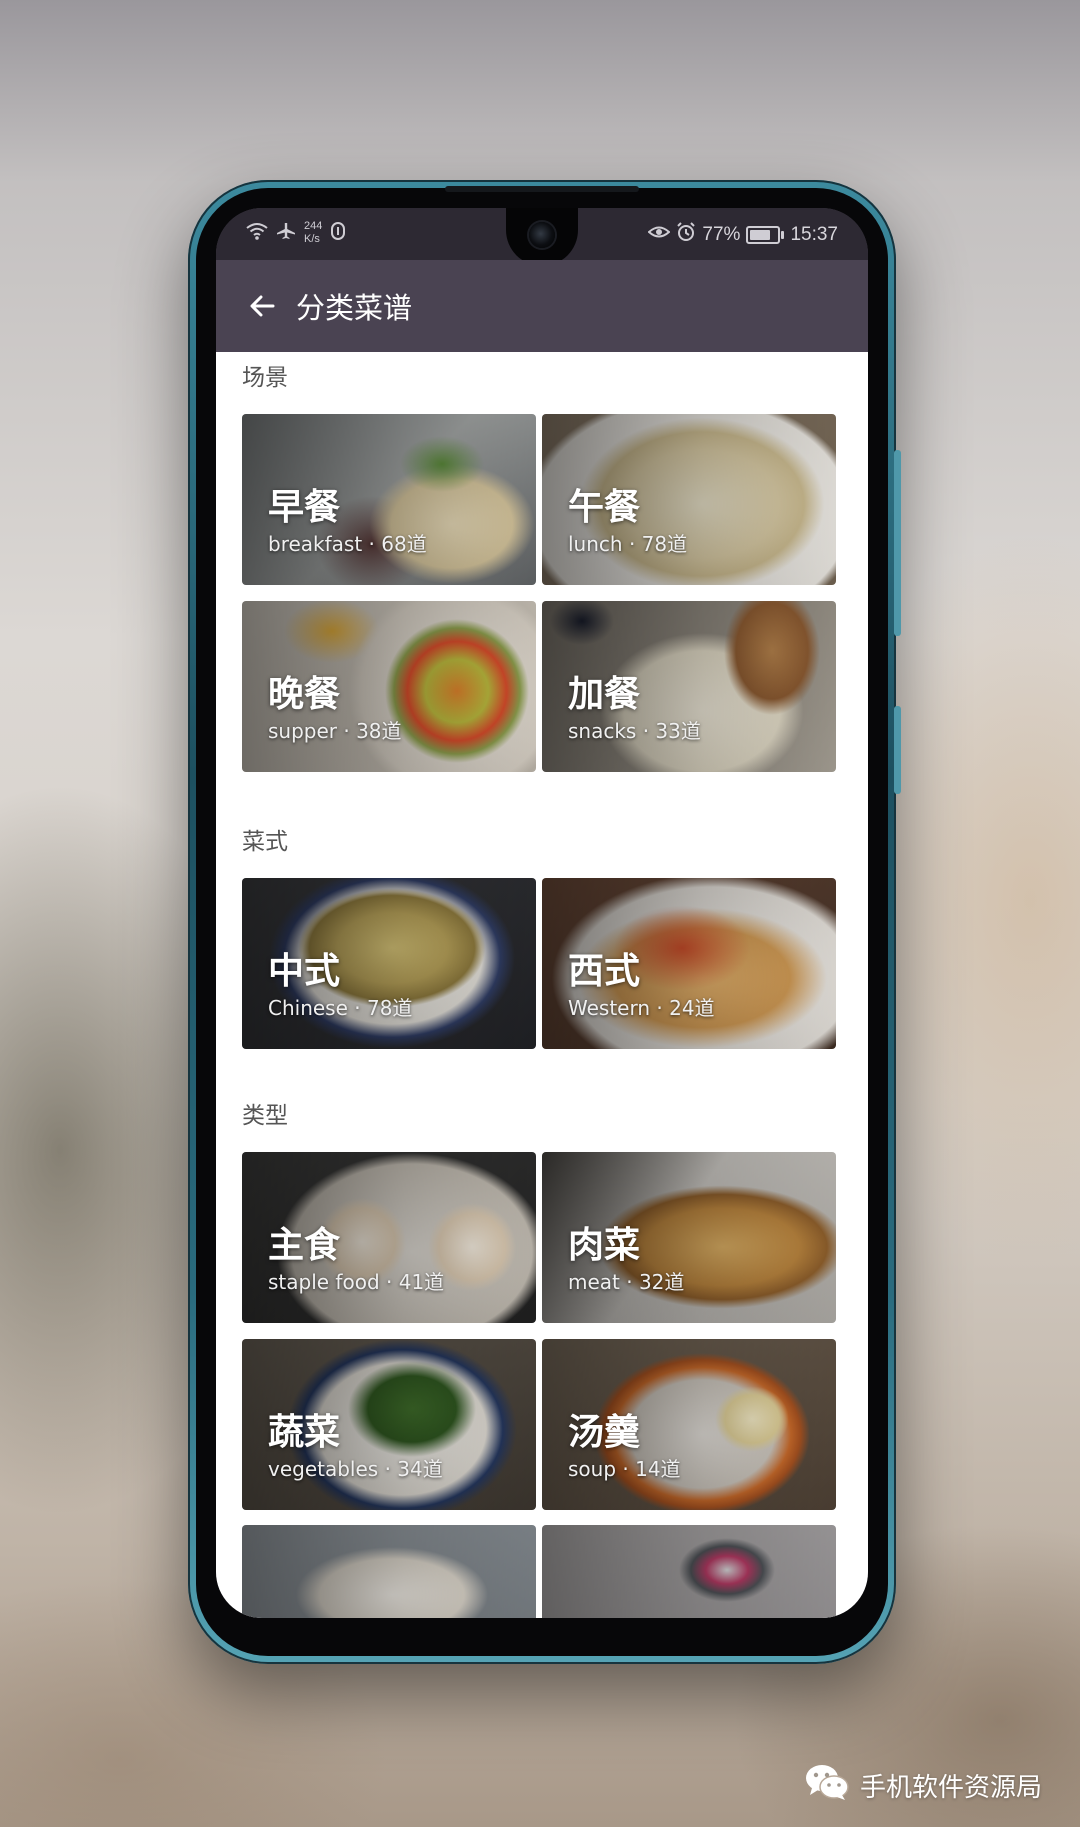 The height and width of the screenshot is (1827, 1080). I want to click on status-left: 244 K/s, so click(296, 233).